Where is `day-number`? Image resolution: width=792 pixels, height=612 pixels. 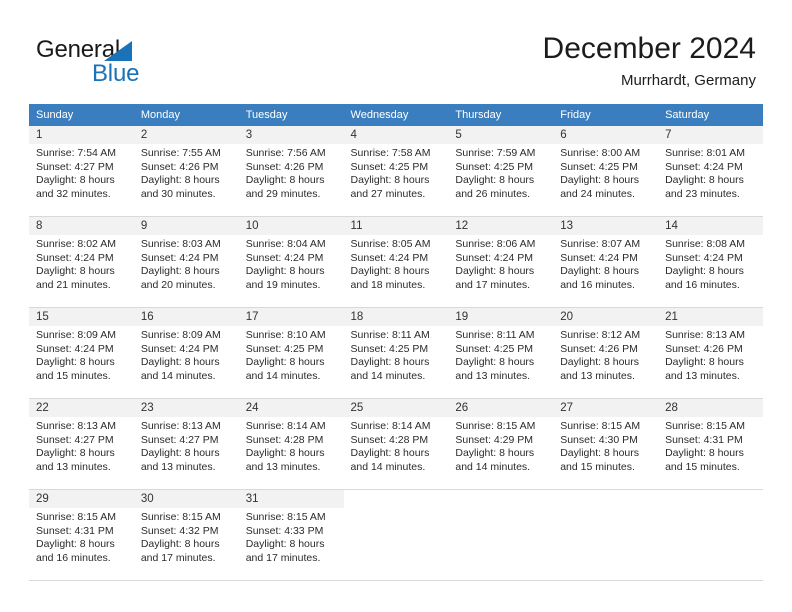 day-number is located at coordinates (500, 499).